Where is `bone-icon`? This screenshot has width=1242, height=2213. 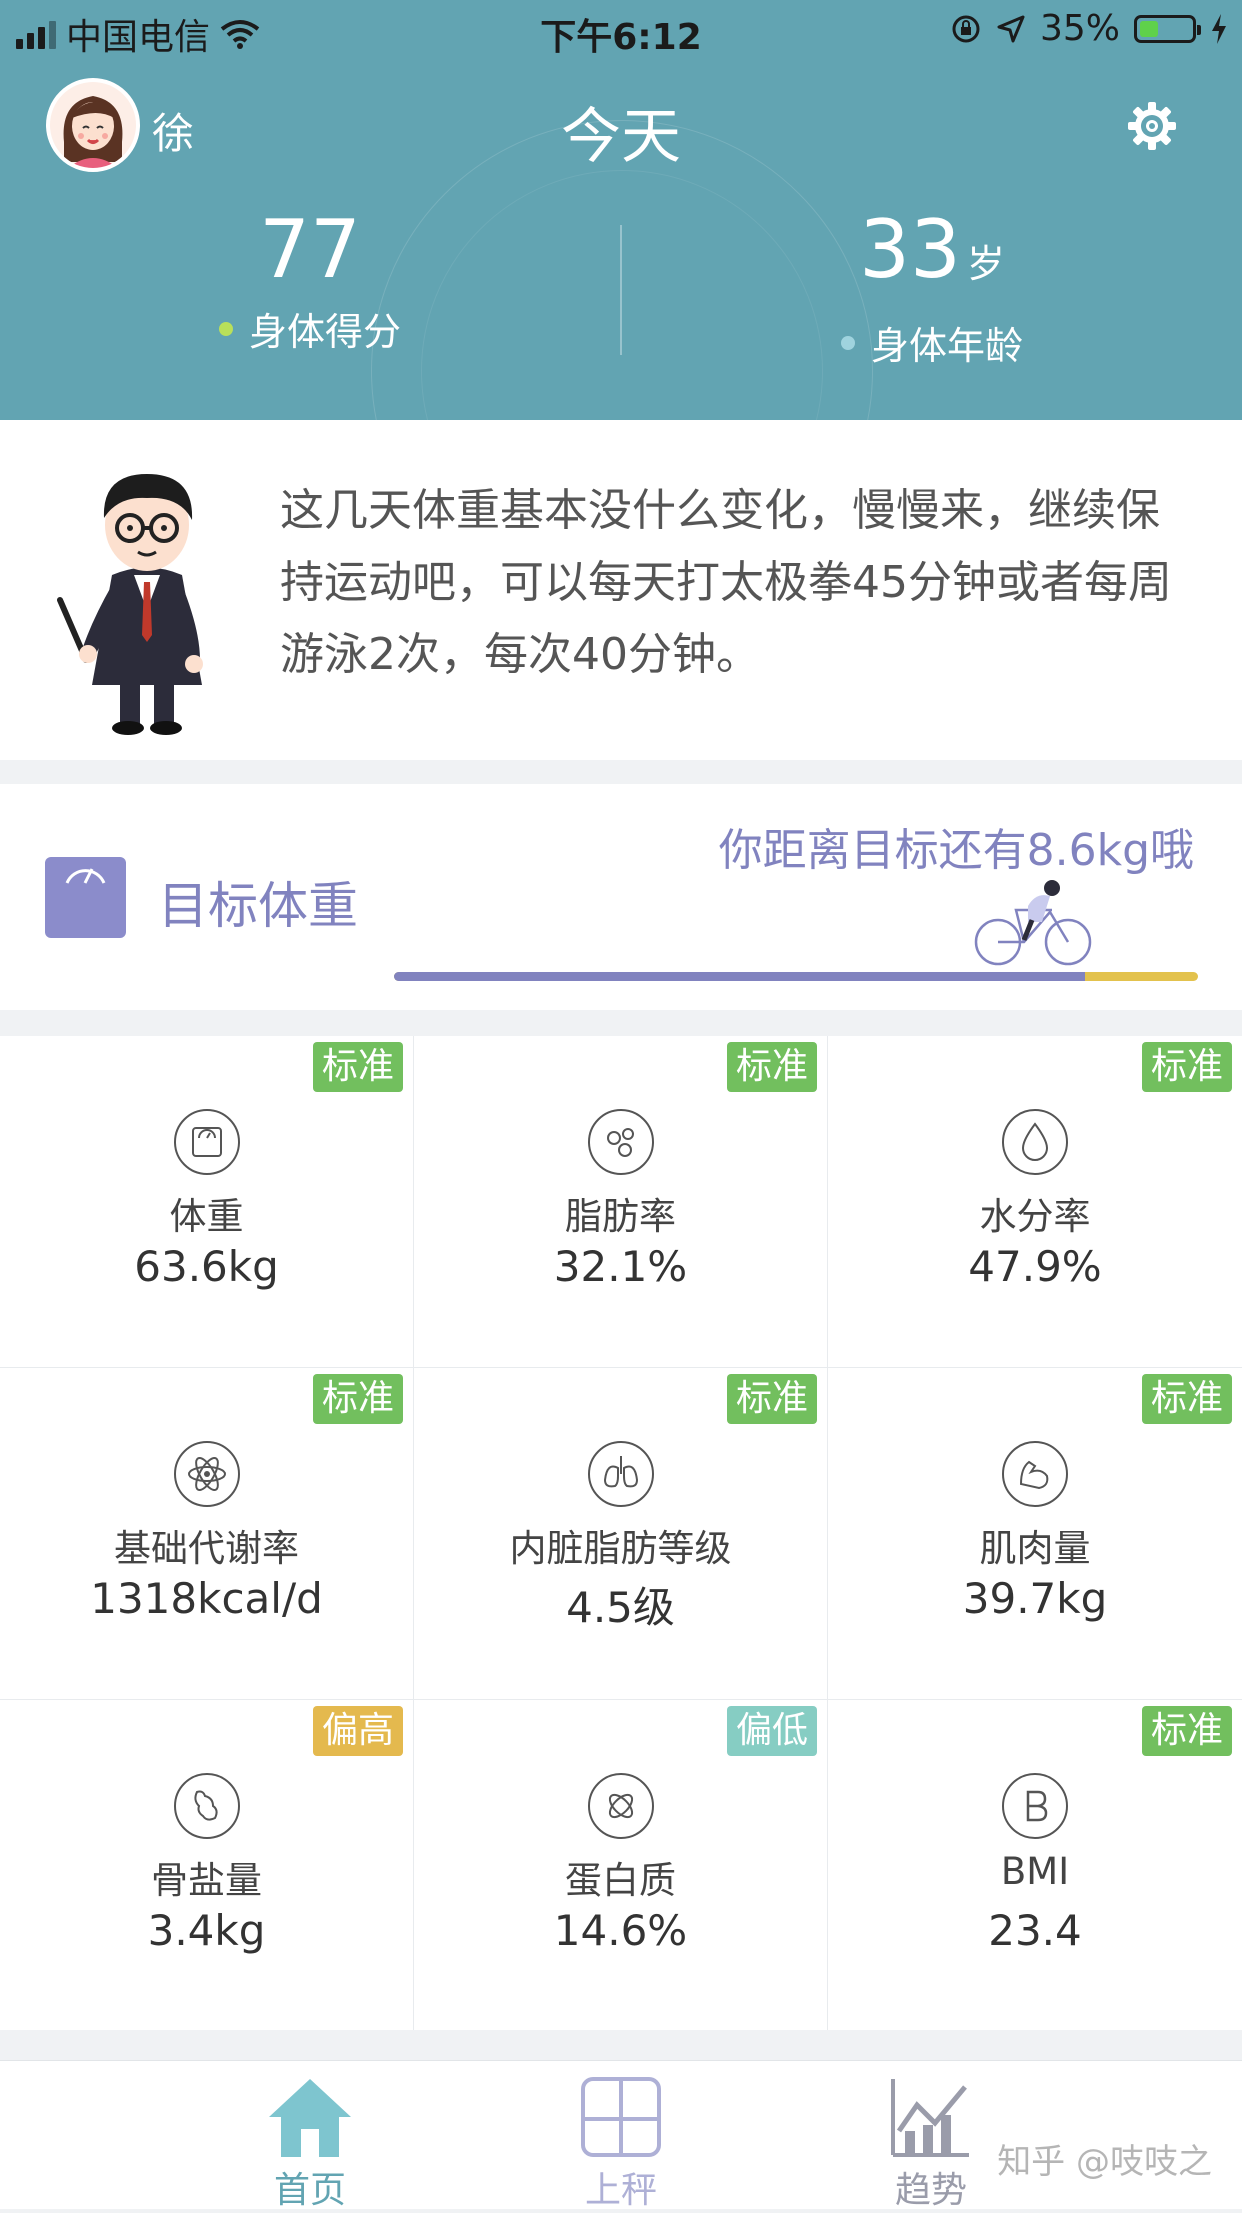
bone-icon is located at coordinates (206, 1806).